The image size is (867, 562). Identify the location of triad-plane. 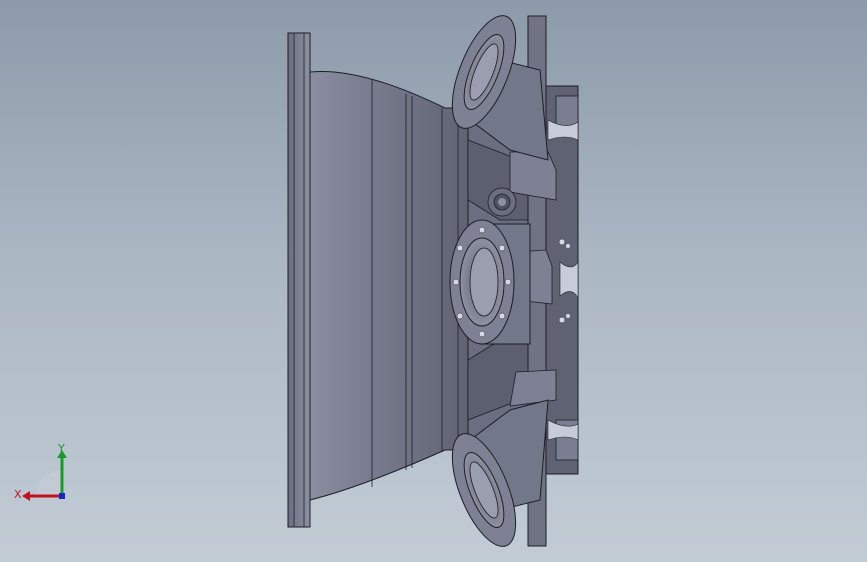
(49, 483).